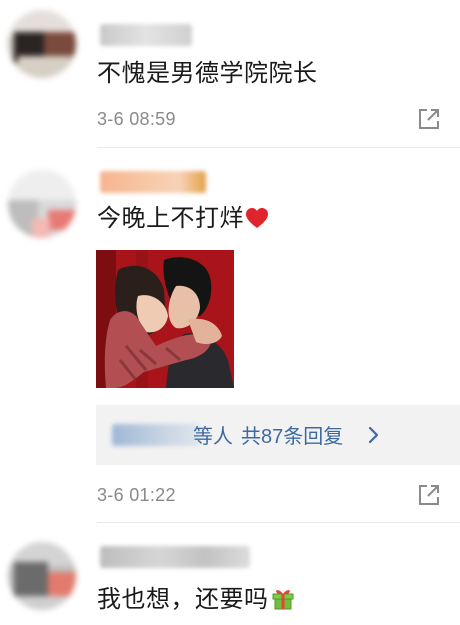 The image size is (460, 625). I want to click on comment-text: 我也想，还要吗, so click(196, 600).